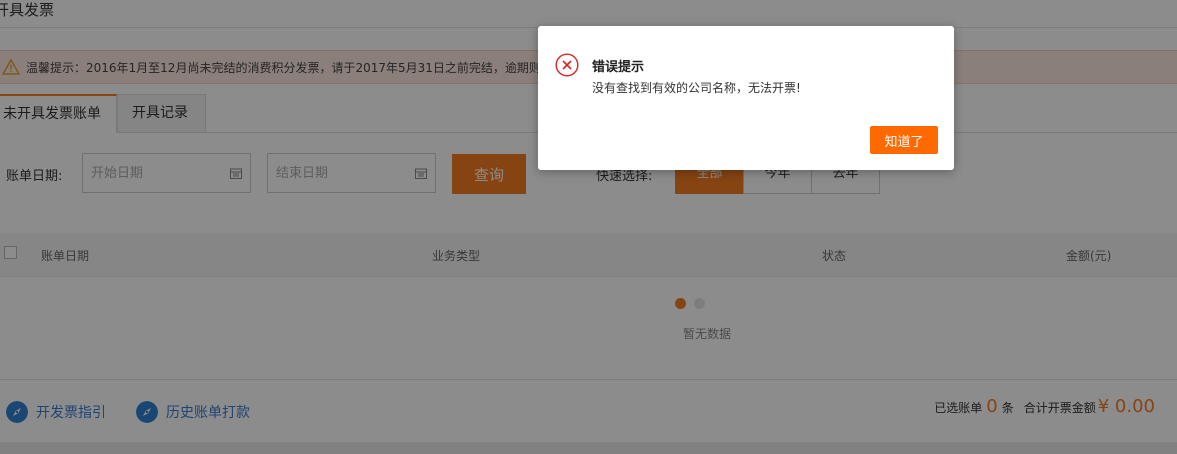 The height and width of the screenshot is (454, 1177). Describe the element at coordinates (567, 65) in the screenshot. I see `error-icon` at that location.